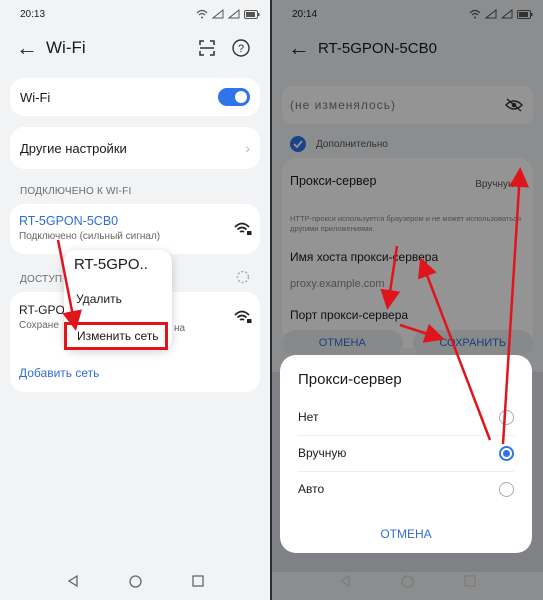 The width and height of the screenshot is (543, 600). What do you see at coordinates (42, 310) in the screenshot?
I see `available-network-name: RT-GPO` at bounding box center [42, 310].